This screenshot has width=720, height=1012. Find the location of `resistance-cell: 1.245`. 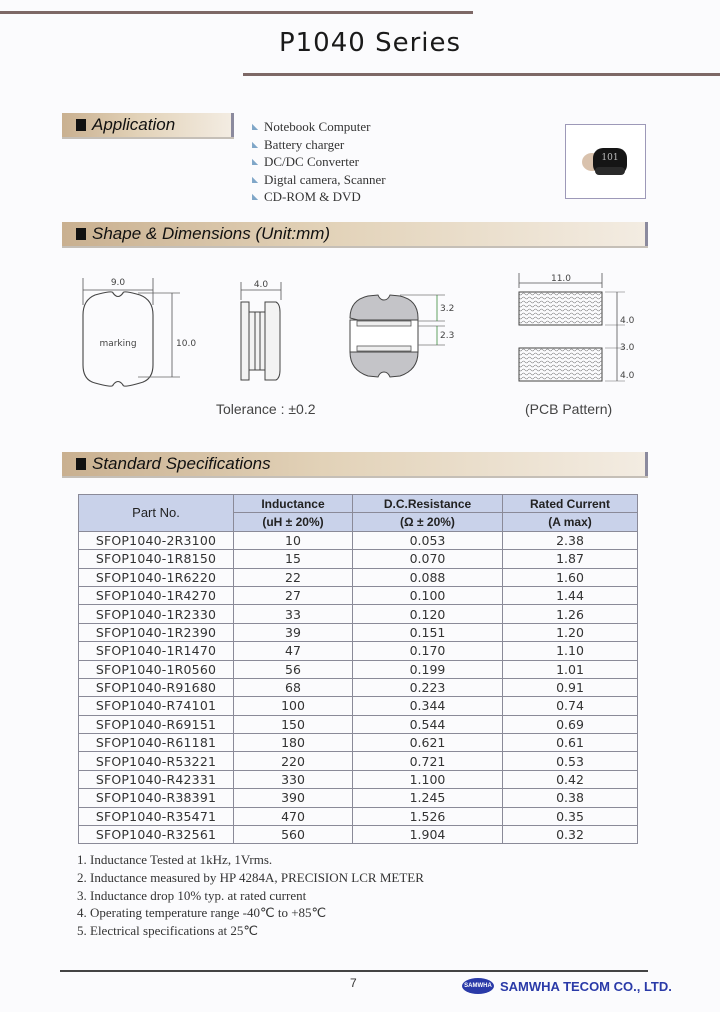

resistance-cell: 1.245 is located at coordinates (427, 798).